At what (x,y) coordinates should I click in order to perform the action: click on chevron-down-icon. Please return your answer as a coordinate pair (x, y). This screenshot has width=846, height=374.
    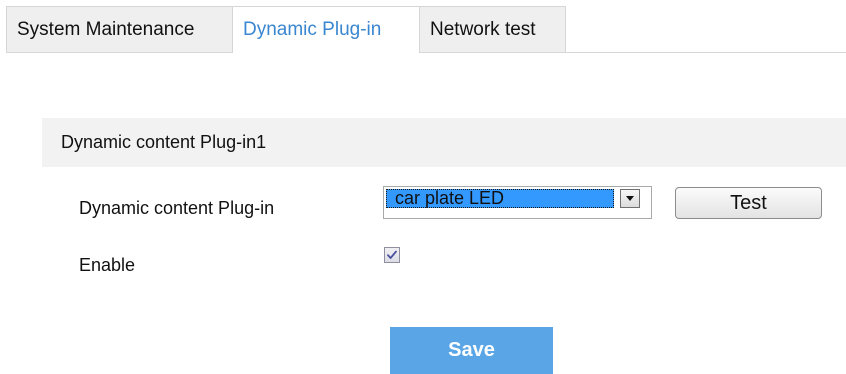
    Looking at the image, I should click on (630, 198).